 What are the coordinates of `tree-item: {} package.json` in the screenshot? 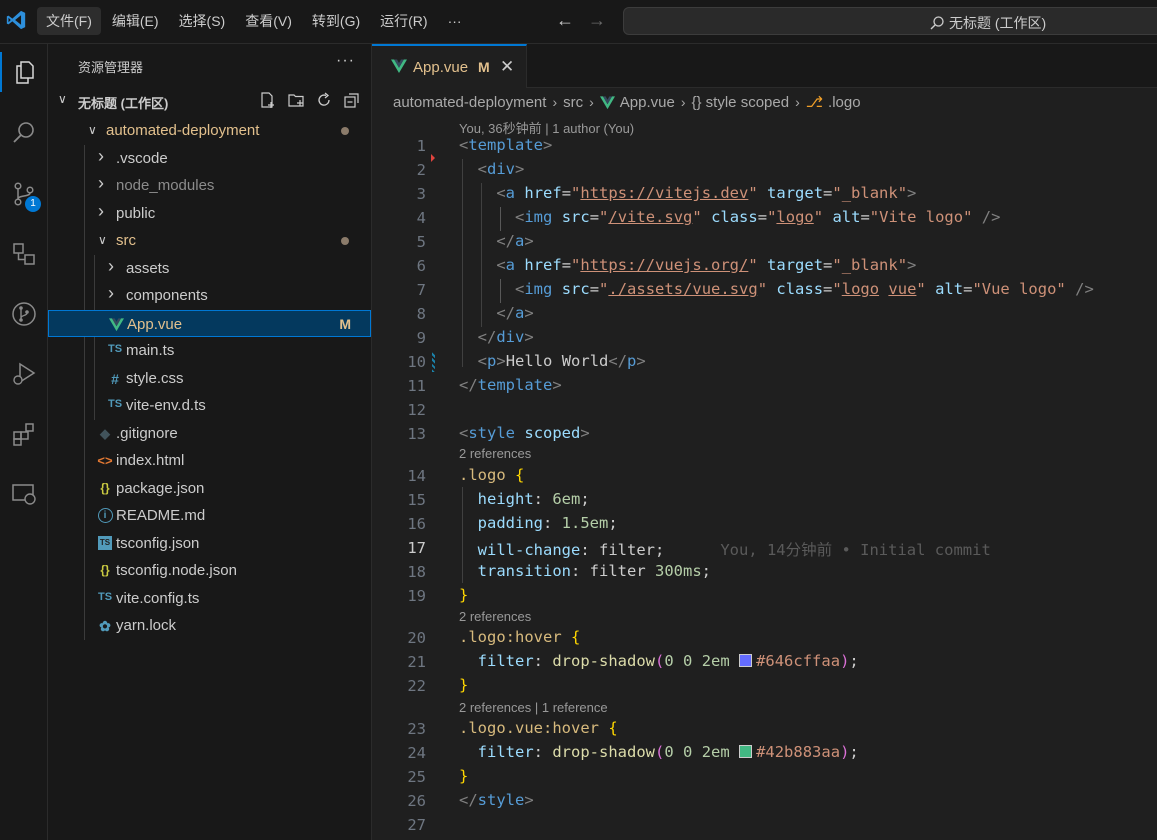 It's located at (209, 488).